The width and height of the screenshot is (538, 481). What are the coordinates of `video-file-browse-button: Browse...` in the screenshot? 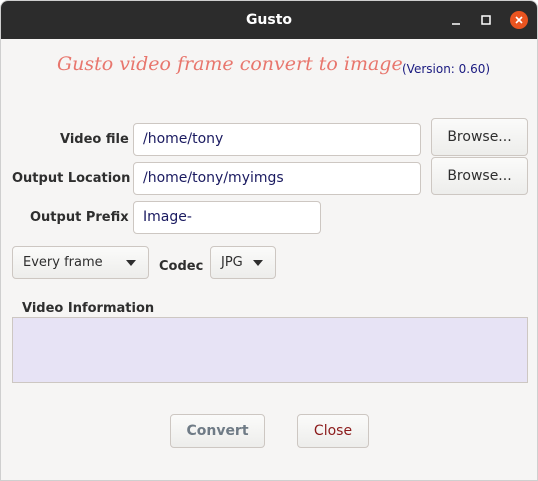 It's located at (479, 137).